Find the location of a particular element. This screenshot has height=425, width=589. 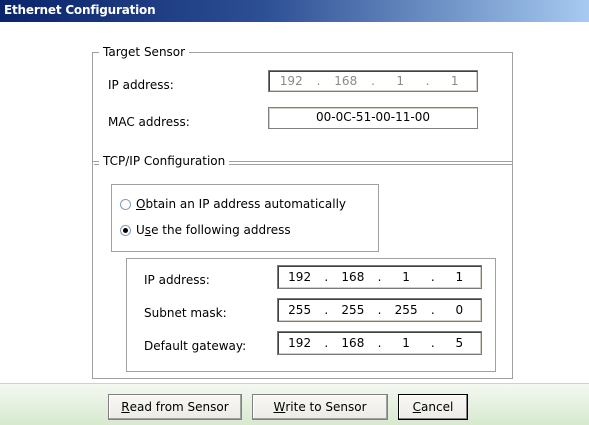

tcpip-config-legend: TCP/IP Configuration is located at coordinates (164, 161).